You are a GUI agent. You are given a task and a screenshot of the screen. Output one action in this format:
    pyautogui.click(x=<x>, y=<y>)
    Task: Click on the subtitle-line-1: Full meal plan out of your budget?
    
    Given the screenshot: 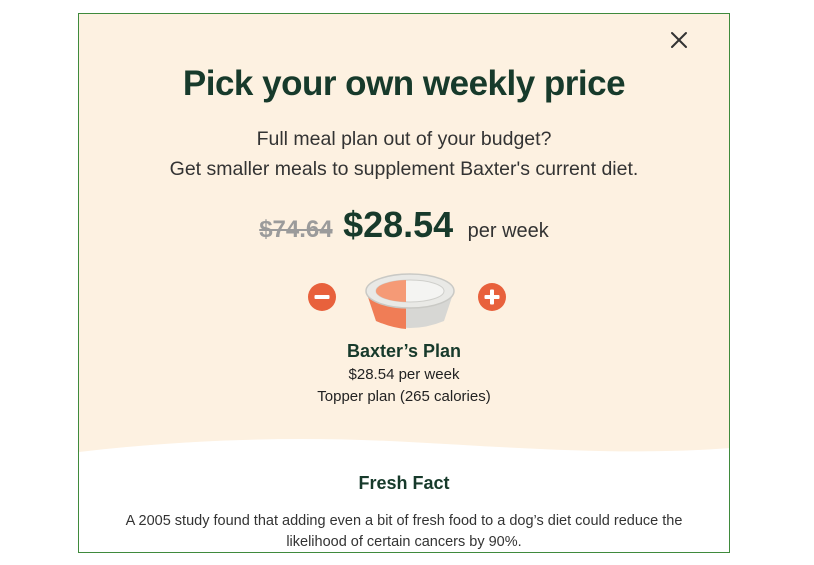 What is the action you would take?
    pyautogui.click(x=404, y=139)
    